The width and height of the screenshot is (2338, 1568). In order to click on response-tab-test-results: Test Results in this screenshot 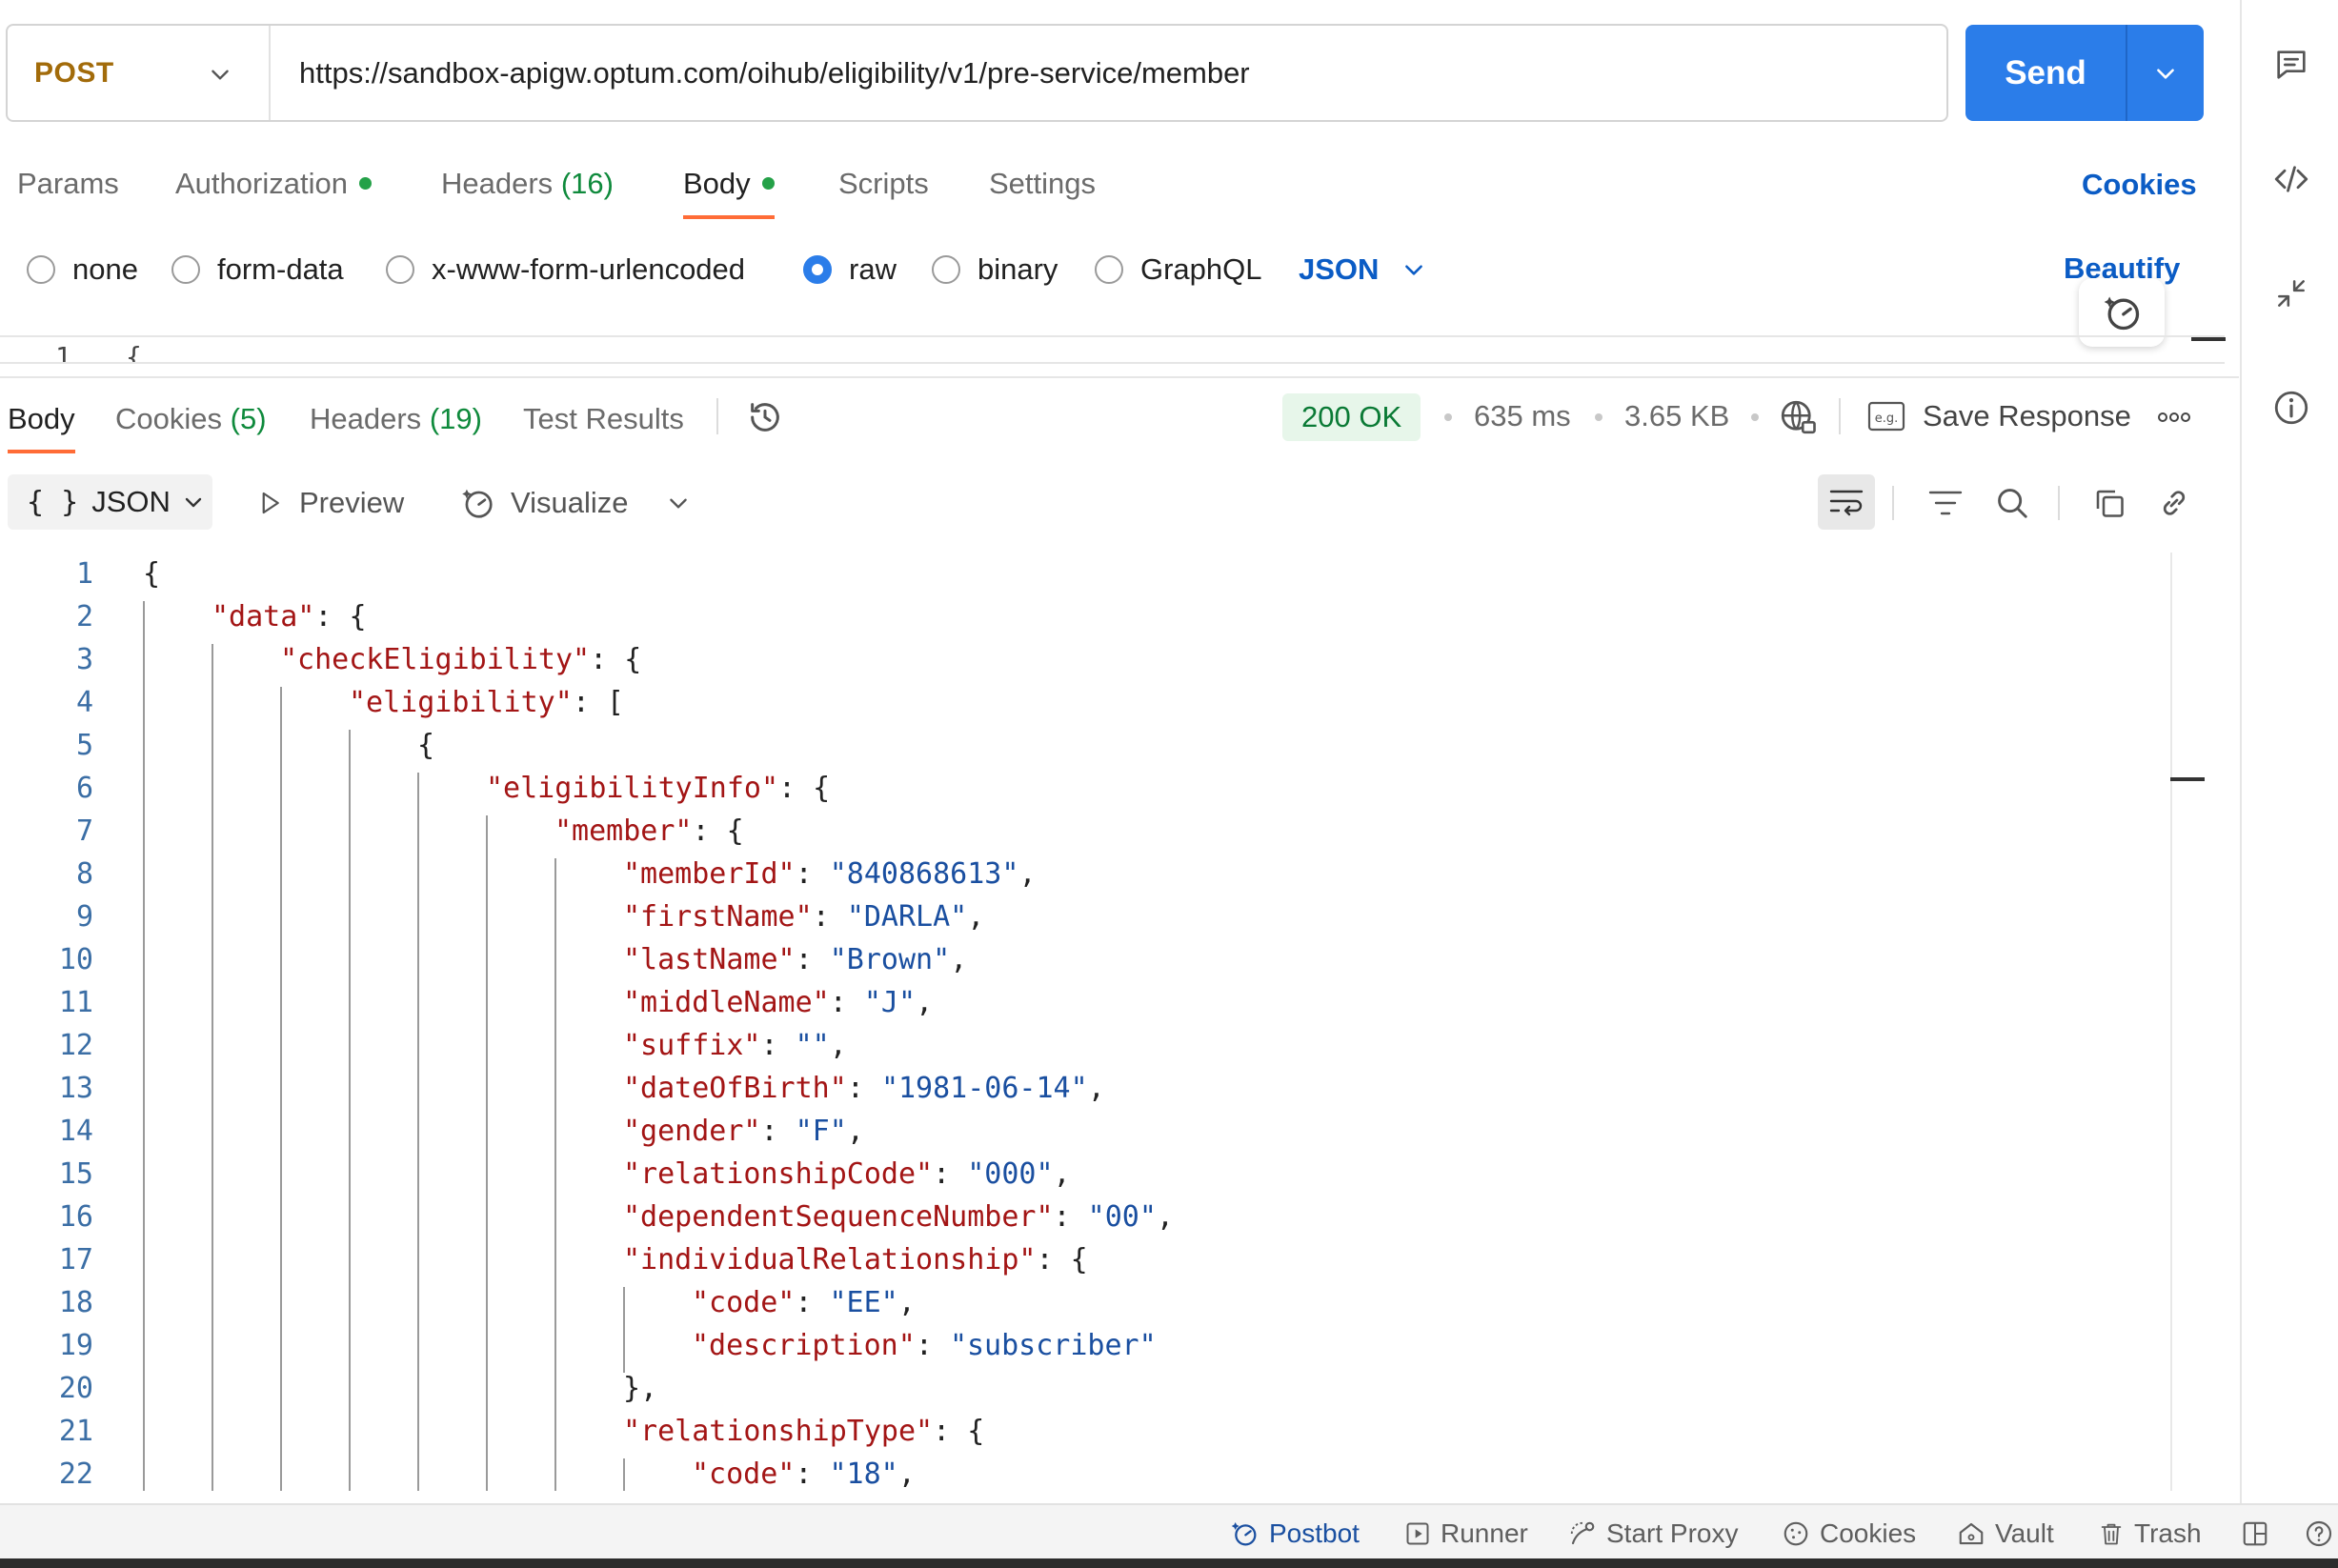, I will do `click(604, 421)`.